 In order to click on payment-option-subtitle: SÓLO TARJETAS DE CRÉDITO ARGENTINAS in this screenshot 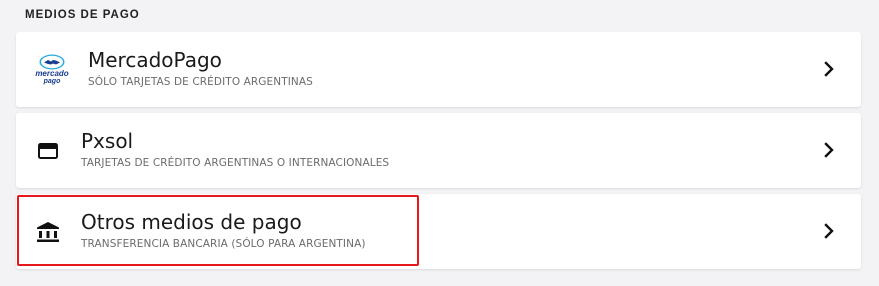, I will do `click(200, 82)`.